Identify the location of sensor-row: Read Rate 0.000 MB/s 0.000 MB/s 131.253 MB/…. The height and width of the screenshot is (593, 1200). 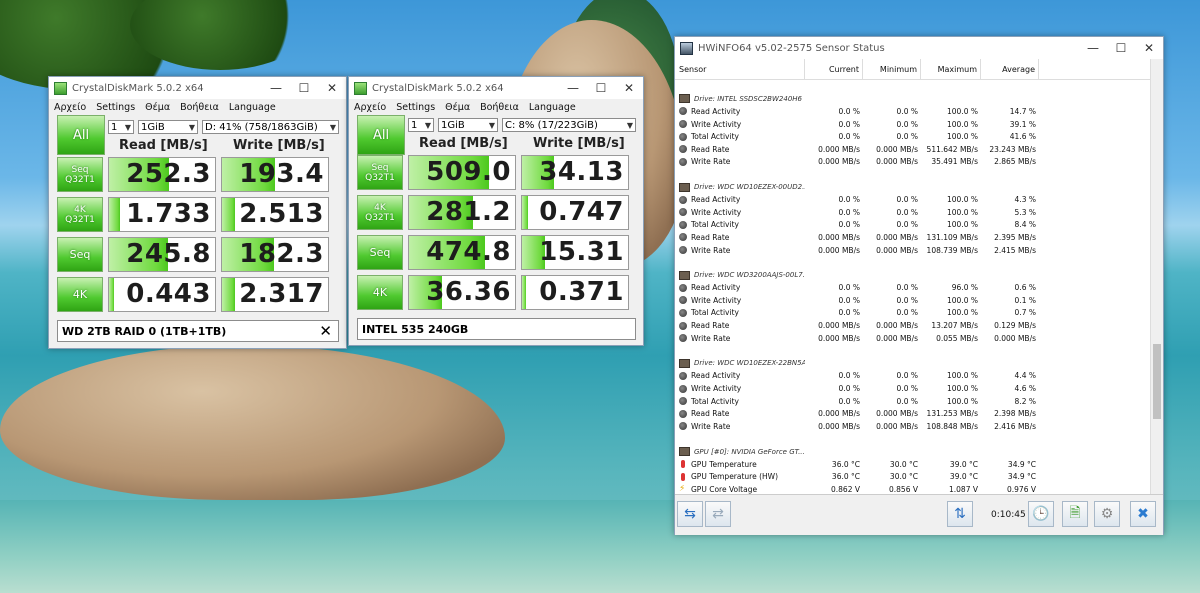
(913, 413).